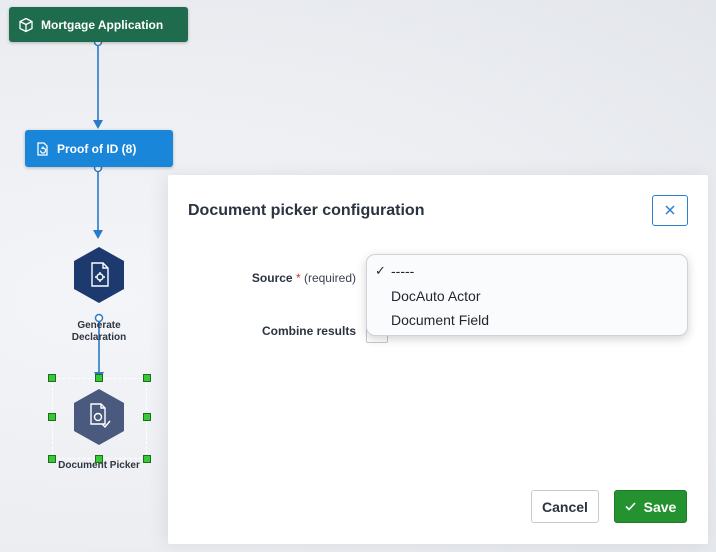  I want to click on close-button, so click(670, 210).